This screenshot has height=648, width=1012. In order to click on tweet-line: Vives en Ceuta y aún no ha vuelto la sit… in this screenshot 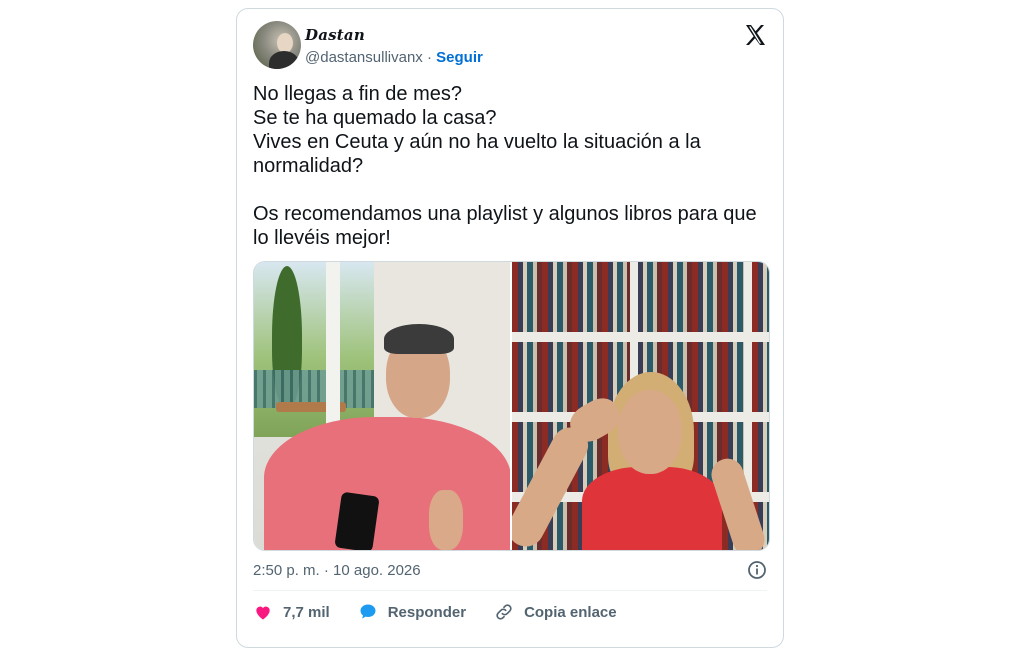, I will do `click(477, 154)`.